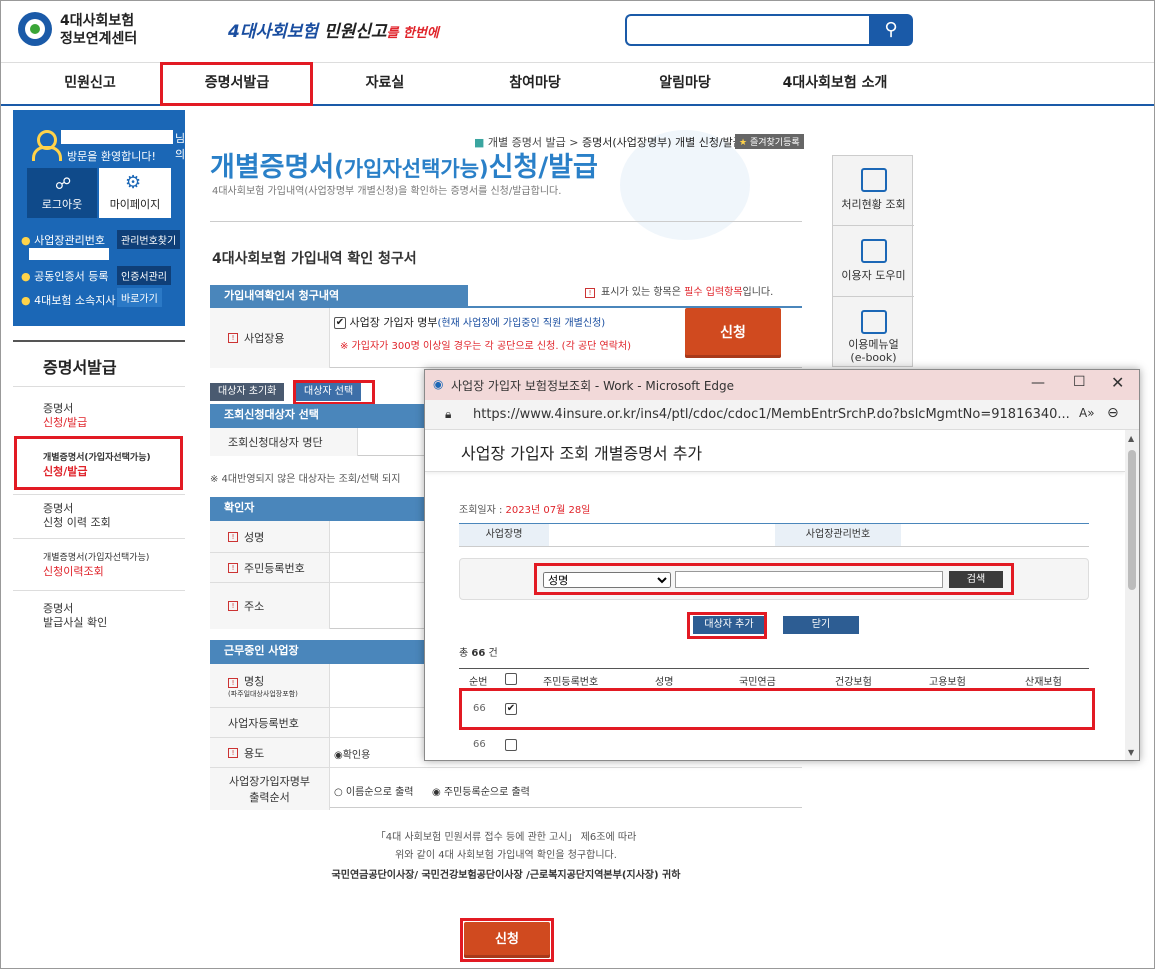  Describe the element at coordinates (96, 565) in the screenshot. I see `lnb-item-individual-history: 개별증명서(가입자선택가능) 신청이력조회` at that location.